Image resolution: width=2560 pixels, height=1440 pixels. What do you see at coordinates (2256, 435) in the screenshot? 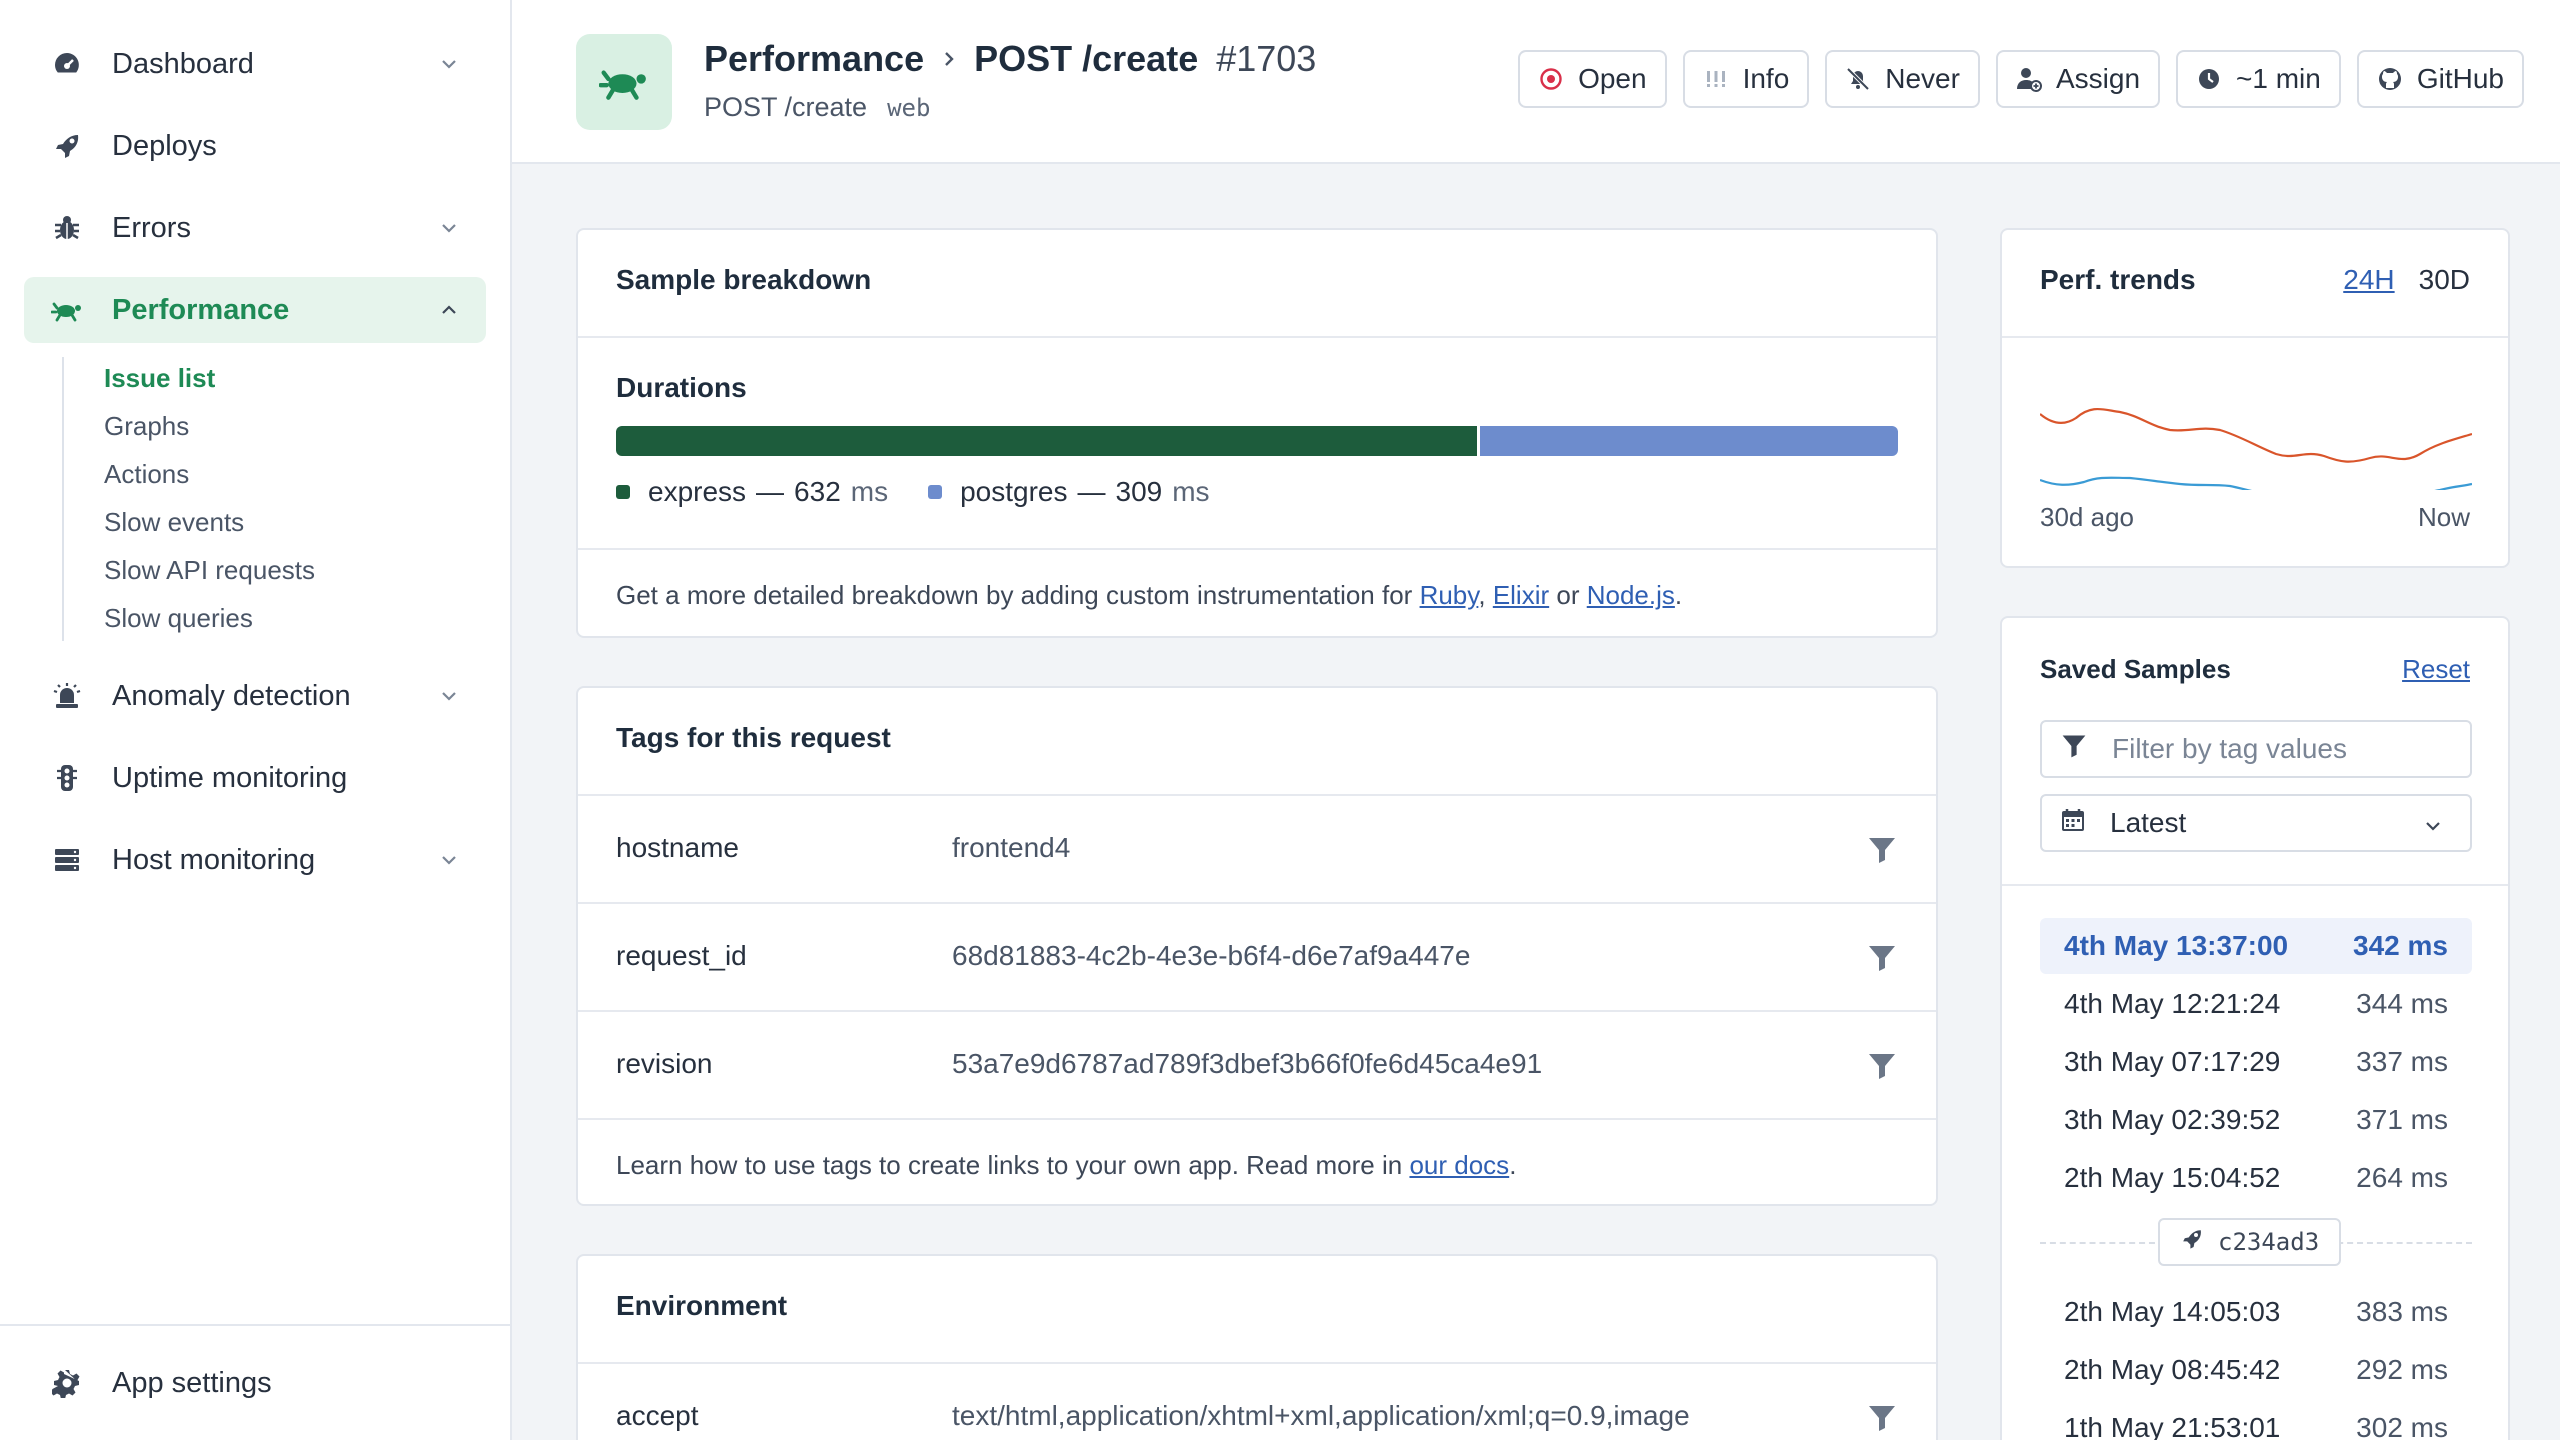
I see `trend-line-primary` at bounding box center [2256, 435].